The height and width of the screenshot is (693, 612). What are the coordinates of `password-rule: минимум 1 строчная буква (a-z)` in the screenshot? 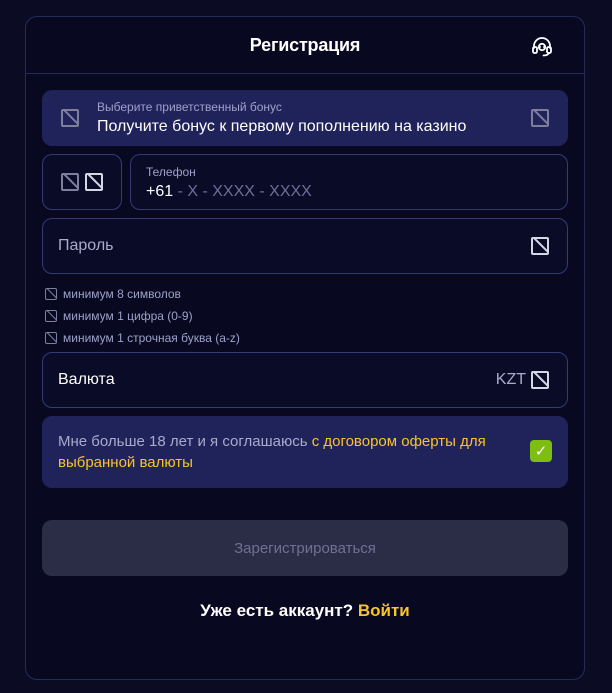 It's located at (142, 338).